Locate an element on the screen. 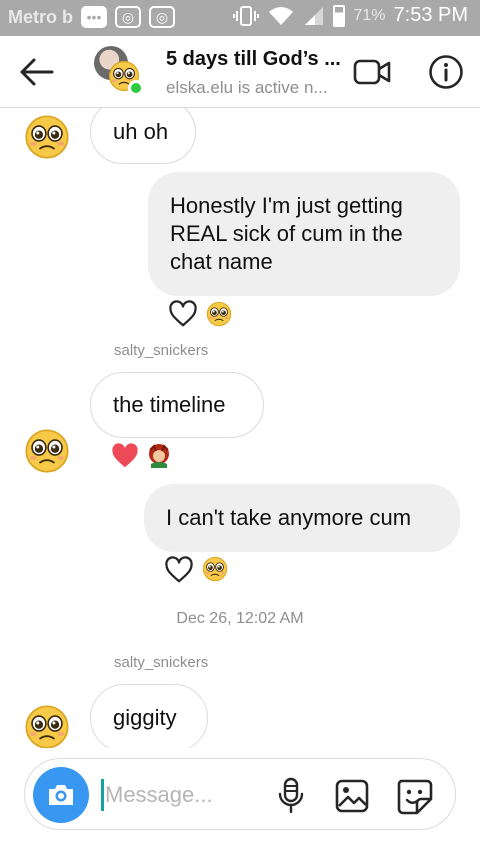 The image size is (480, 854). message-bubble-incoming: uh oh is located at coordinates (143, 136).